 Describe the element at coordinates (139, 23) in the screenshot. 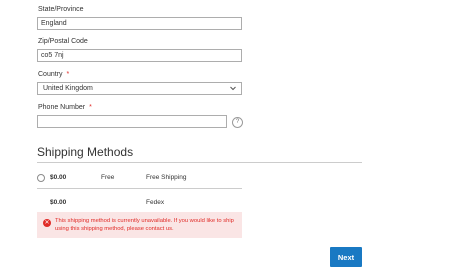

I see `state-input: England` at that location.